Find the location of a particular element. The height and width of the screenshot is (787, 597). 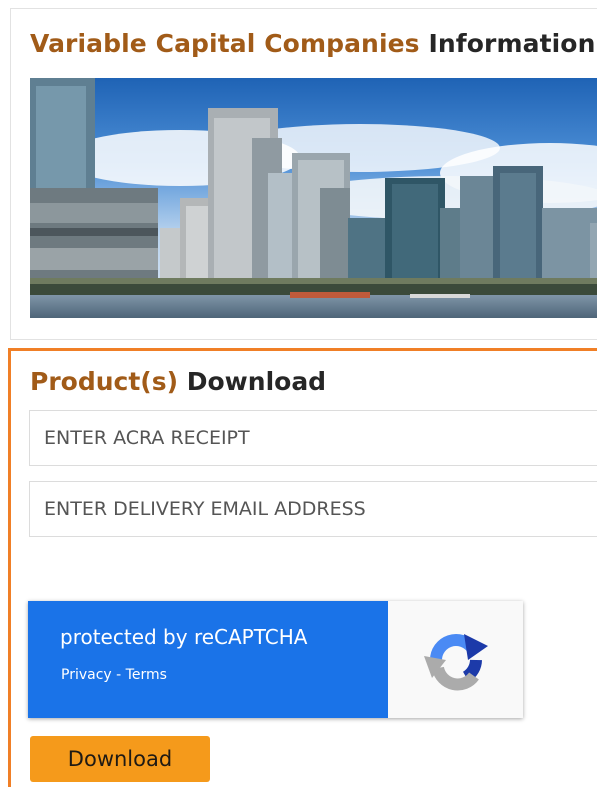

recaptcha-protected-text: protected by reCAPTCHA is located at coordinates (184, 637).